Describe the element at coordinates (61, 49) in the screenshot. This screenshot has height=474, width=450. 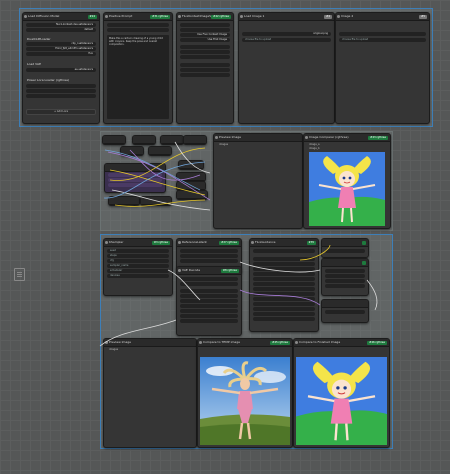
I see `clip2-widget: t5xxl_fp8_e4m3fn.safetensors` at that location.